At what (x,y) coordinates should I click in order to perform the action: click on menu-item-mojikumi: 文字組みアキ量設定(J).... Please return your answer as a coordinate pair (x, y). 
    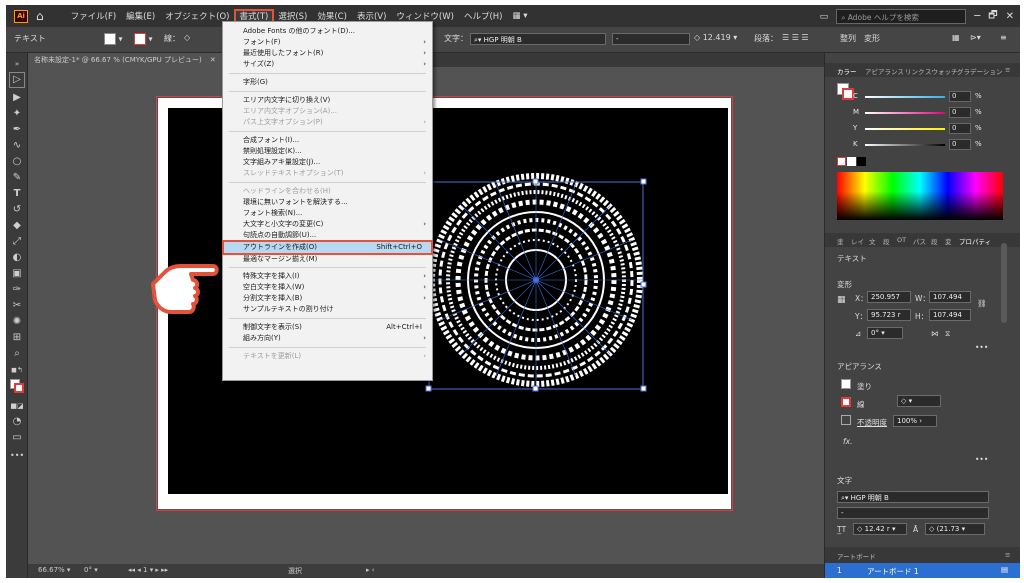
    Looking at the image, I should click on (327, 162).